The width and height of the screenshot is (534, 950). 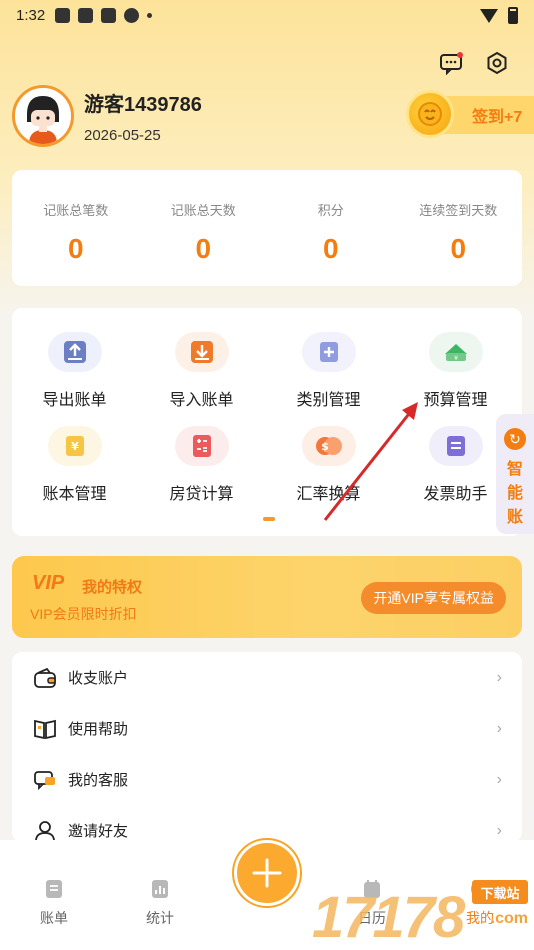 I want to click on stats-card: 记账总笔数 0 记账总天数 0 积分 0 连续签到天数 0, so click(x=267, y=228).